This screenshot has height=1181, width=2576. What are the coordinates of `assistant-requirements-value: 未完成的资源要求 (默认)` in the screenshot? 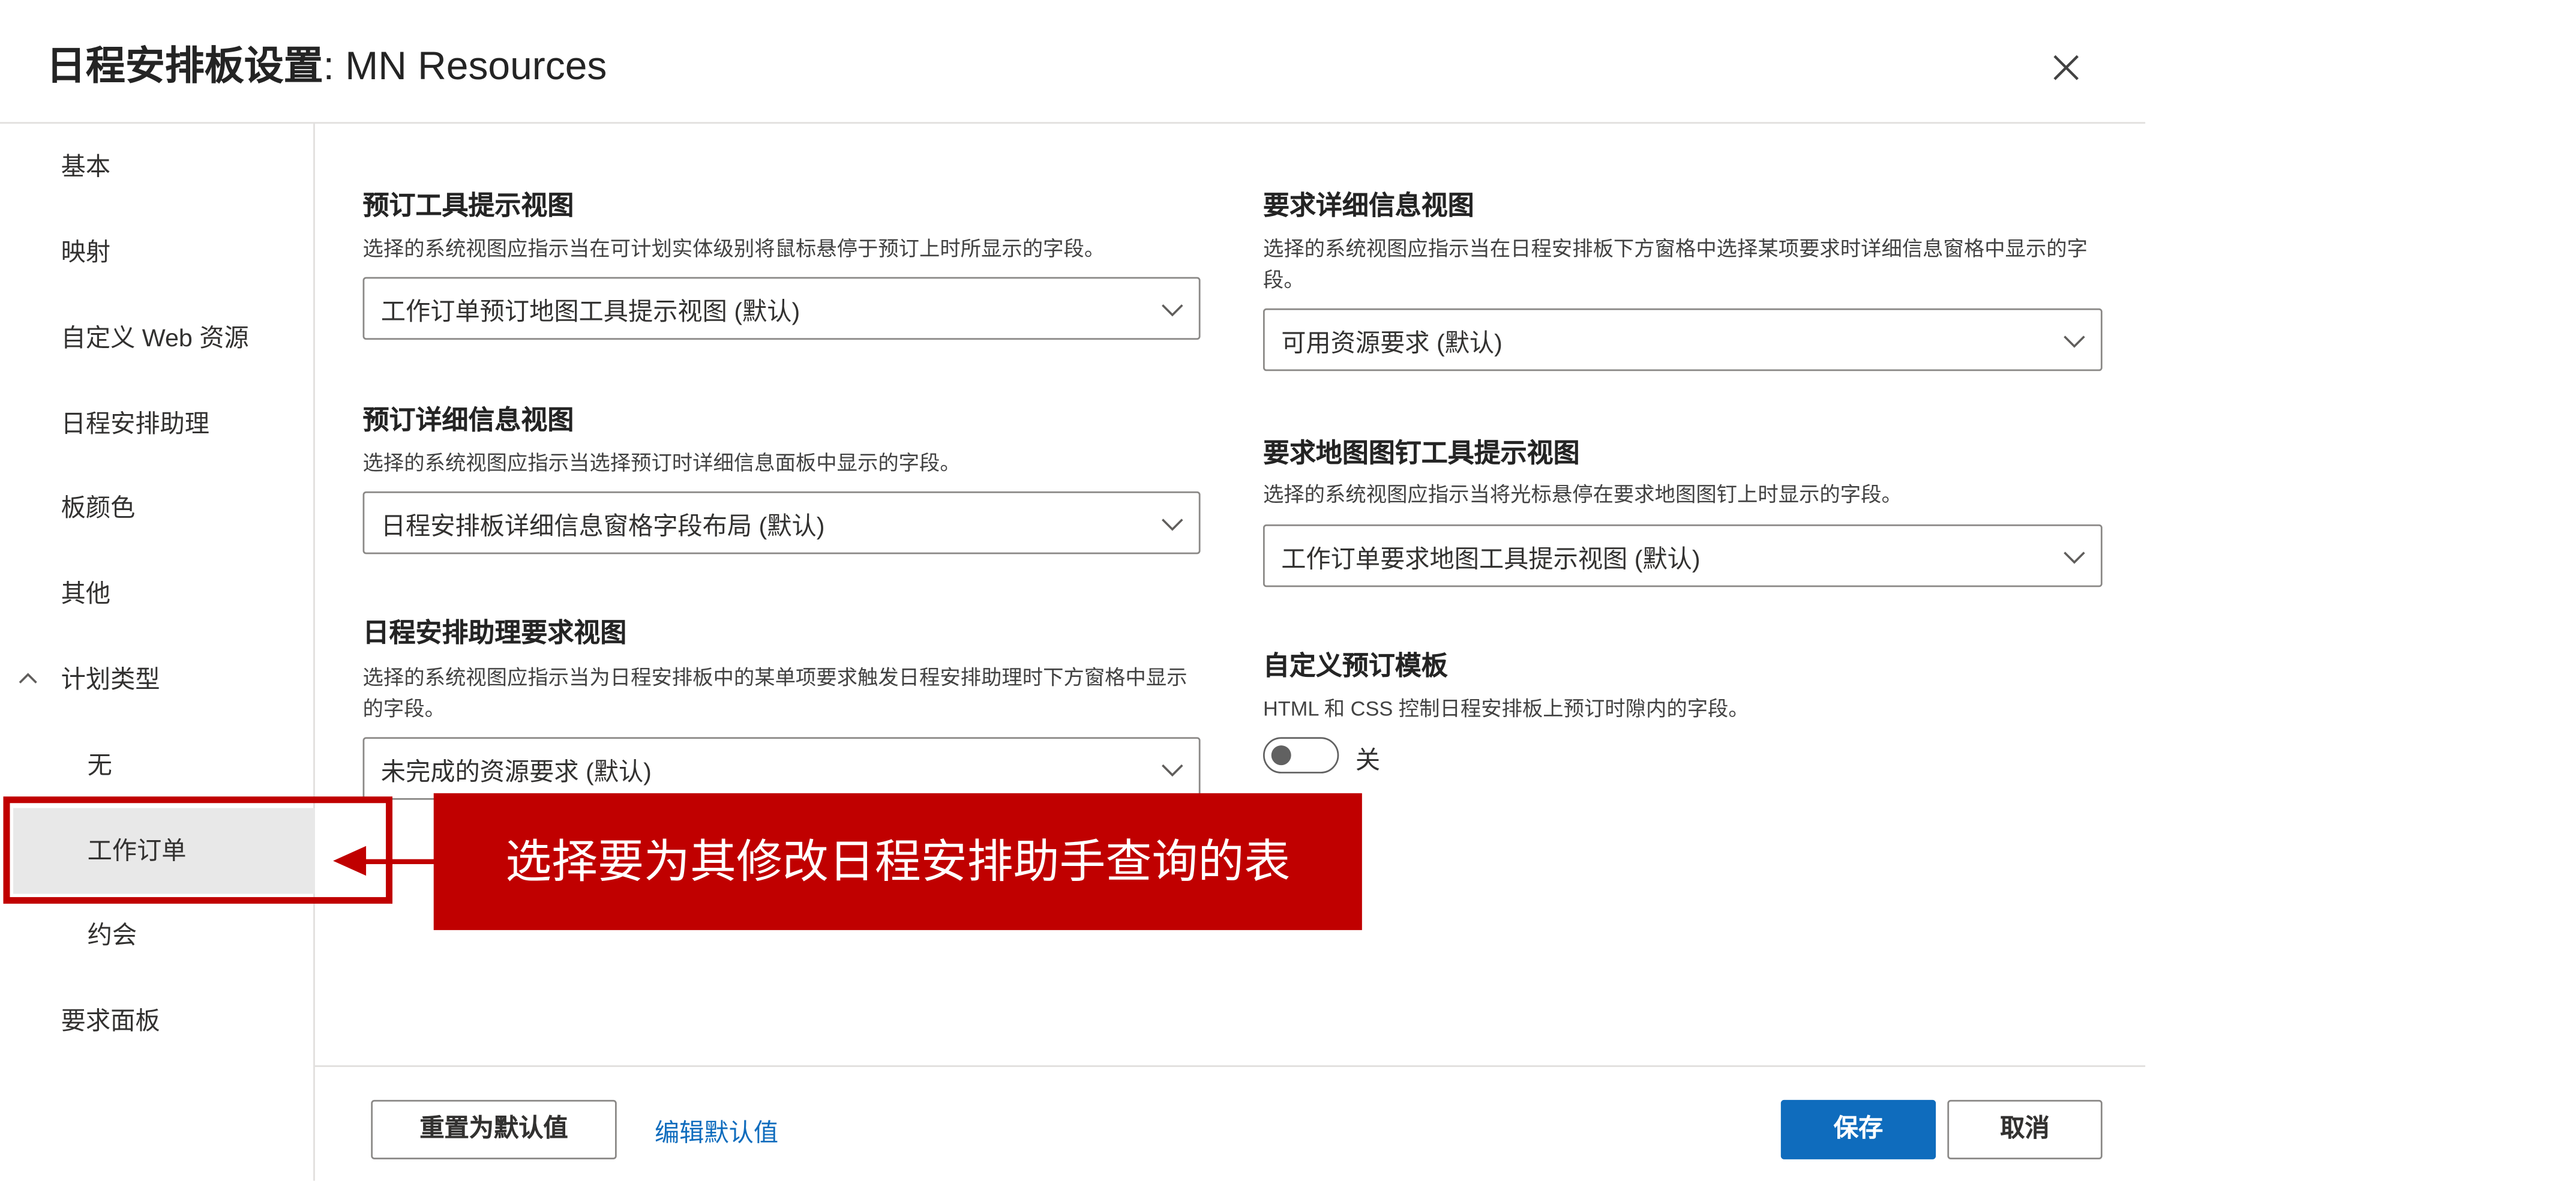 It's located at (516, 773).